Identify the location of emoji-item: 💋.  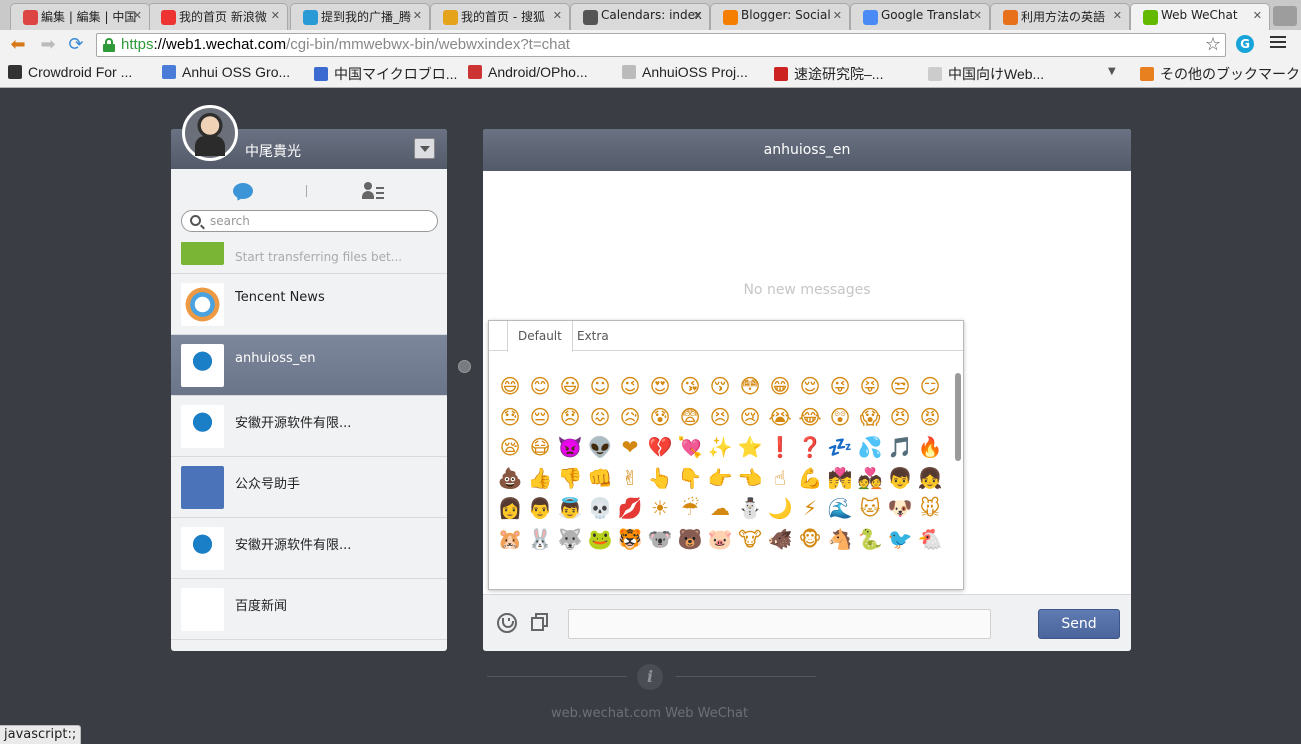
(630, 508).